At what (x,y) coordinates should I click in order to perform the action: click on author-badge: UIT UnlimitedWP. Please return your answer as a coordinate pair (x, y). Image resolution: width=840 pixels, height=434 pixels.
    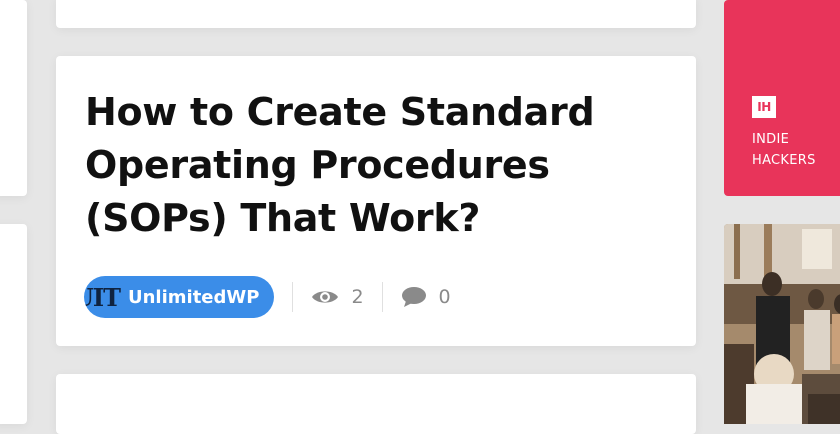
    Looking at the image, I should click on (179, 297).